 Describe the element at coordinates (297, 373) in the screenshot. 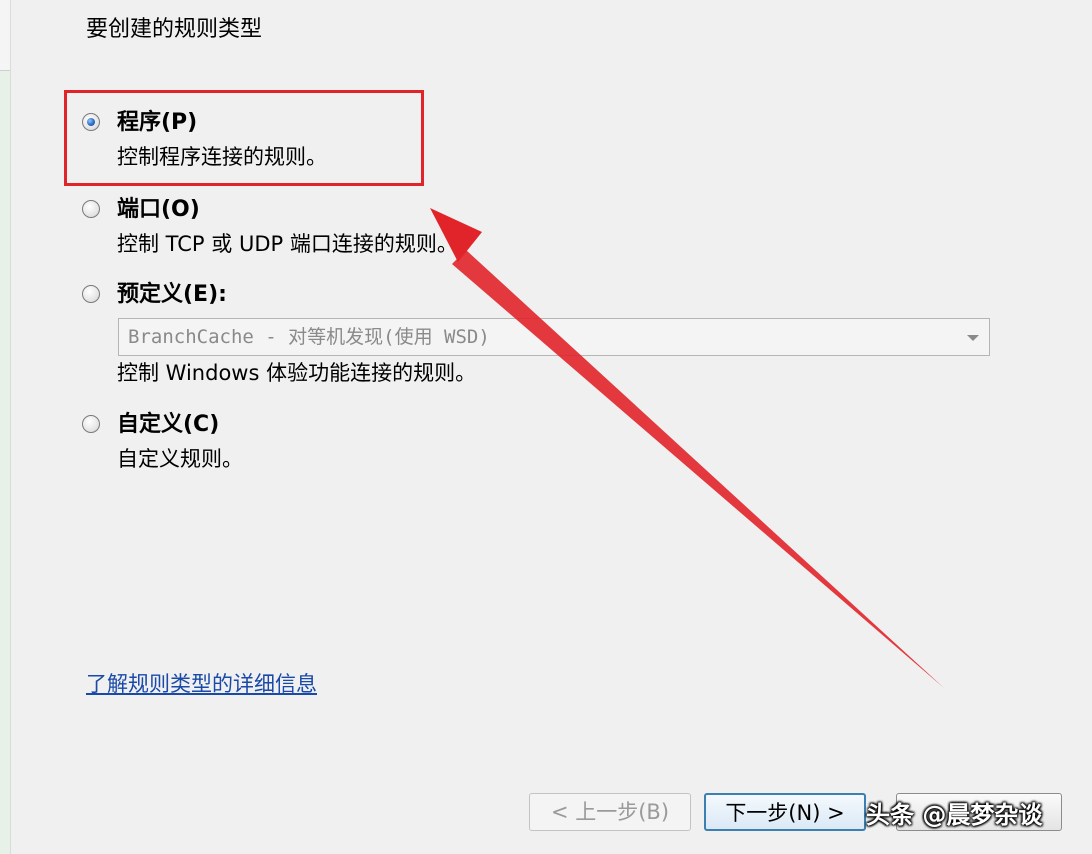

I see `option-predefined-description: 控制 Windows 体验功能连接的规则。` at that location.